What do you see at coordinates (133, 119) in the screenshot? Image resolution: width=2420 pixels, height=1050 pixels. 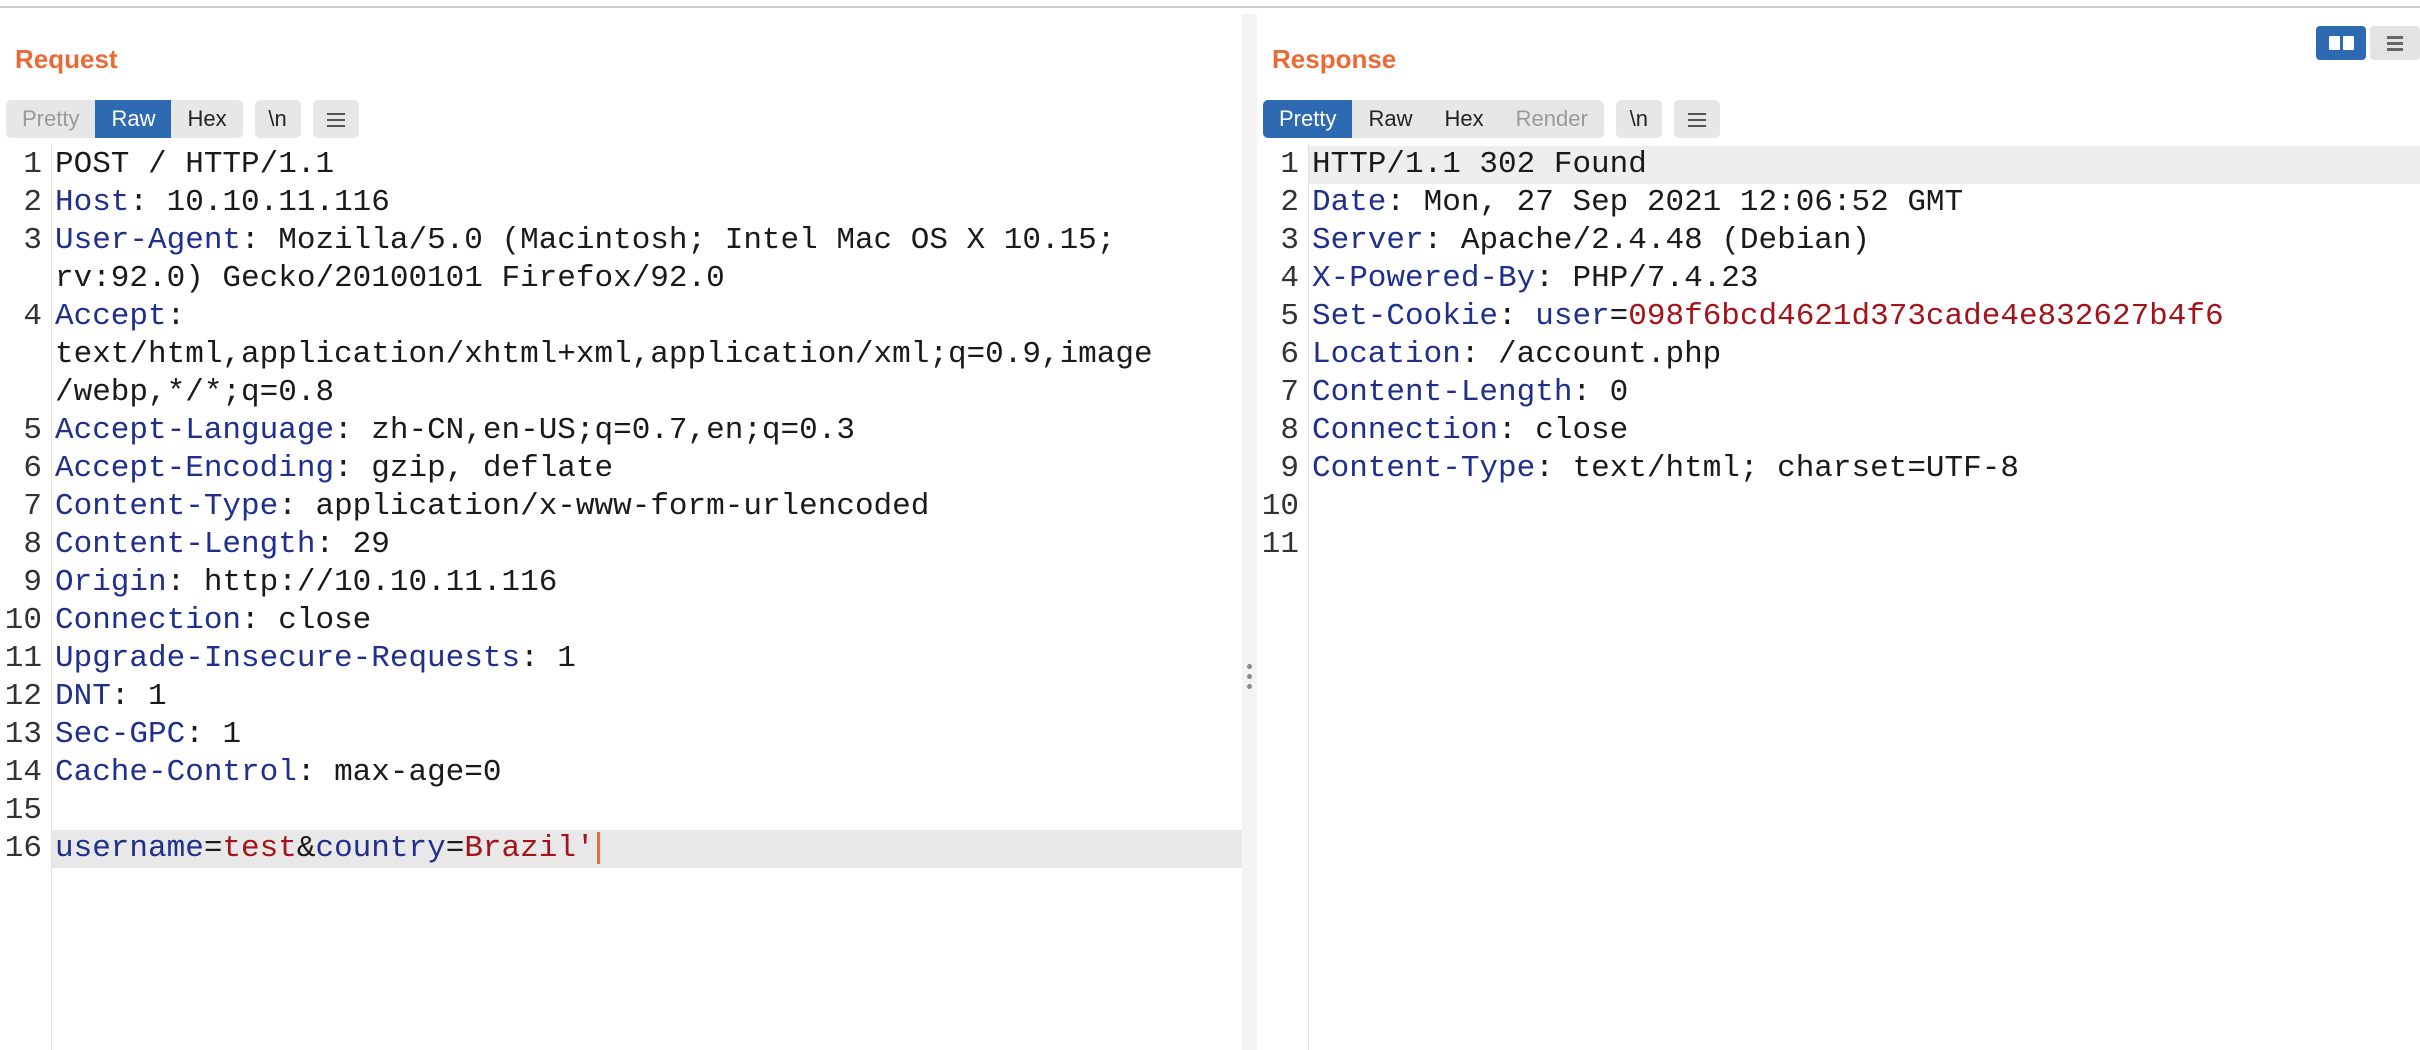 I see `request-tab-raw: Raw` at bounding box center [133, 119].